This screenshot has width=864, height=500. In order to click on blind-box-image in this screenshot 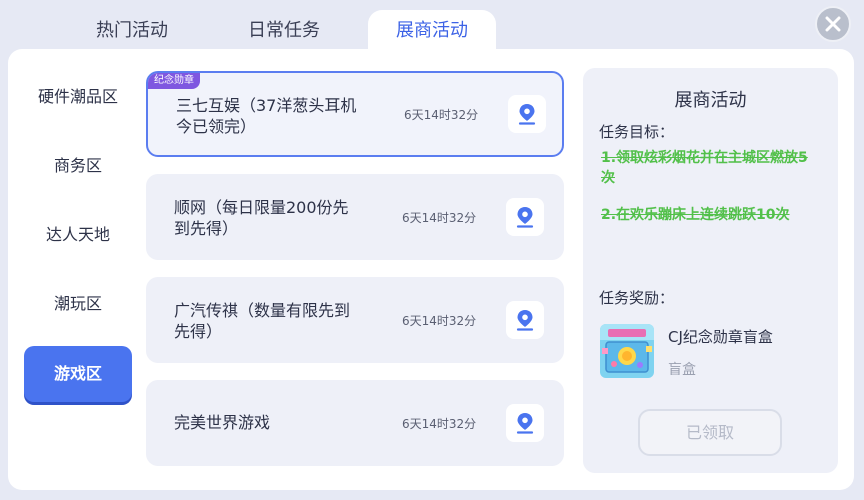, I will do `click(627, 351)`.